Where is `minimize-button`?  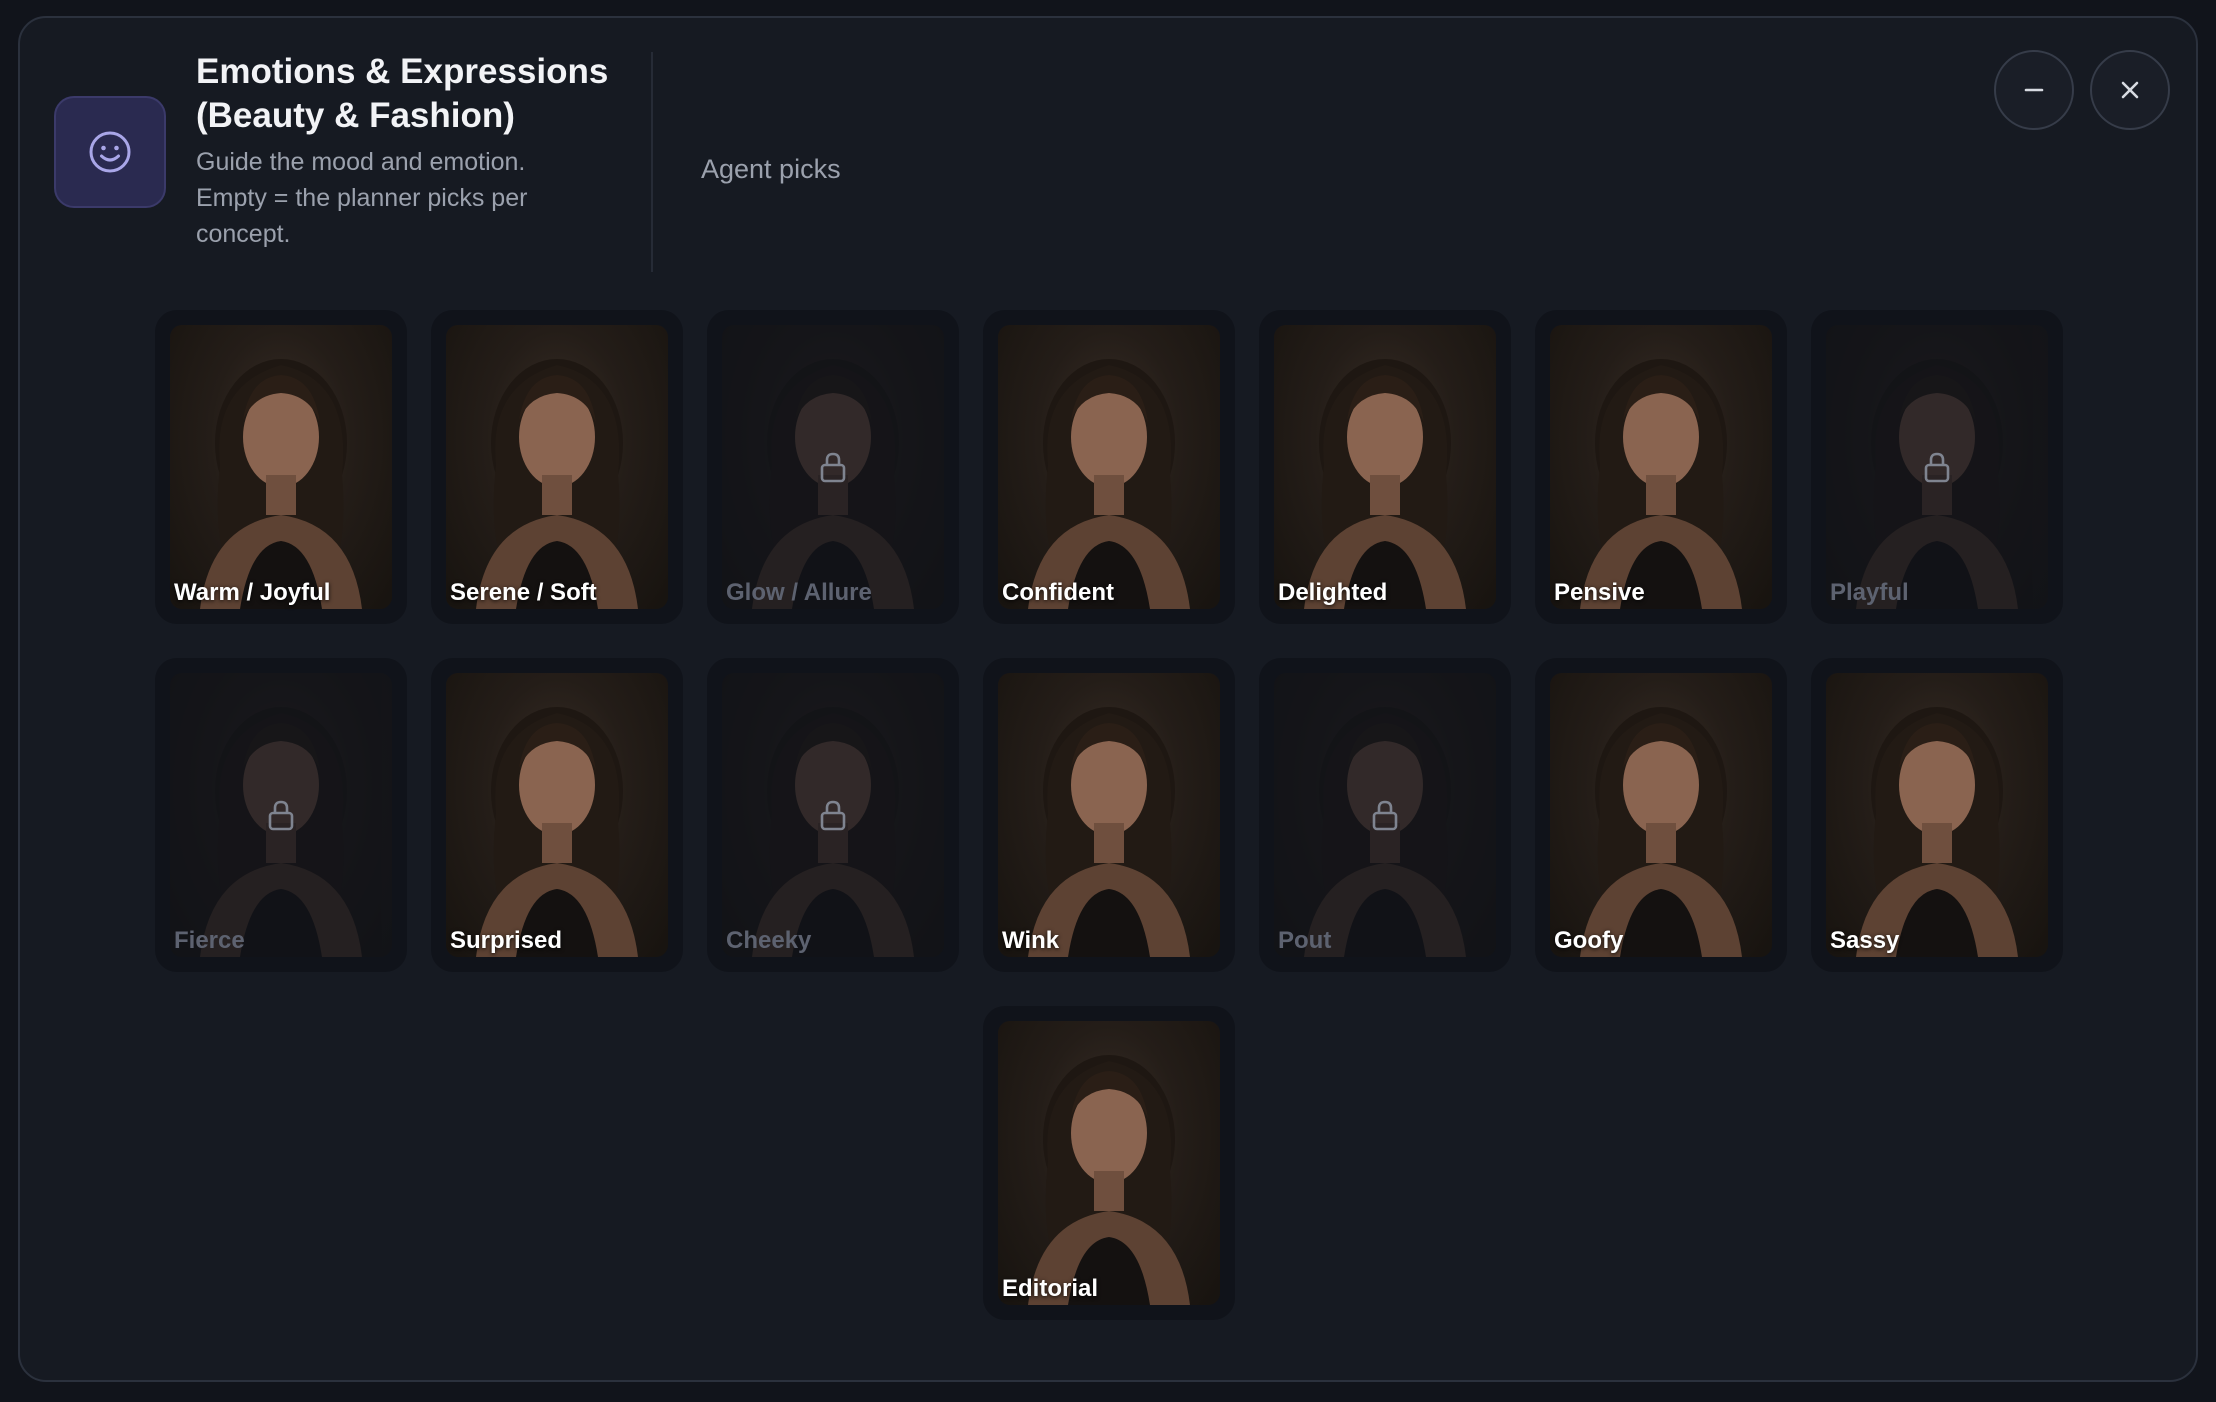
minimize-button is located at coordinates (2034, 90).